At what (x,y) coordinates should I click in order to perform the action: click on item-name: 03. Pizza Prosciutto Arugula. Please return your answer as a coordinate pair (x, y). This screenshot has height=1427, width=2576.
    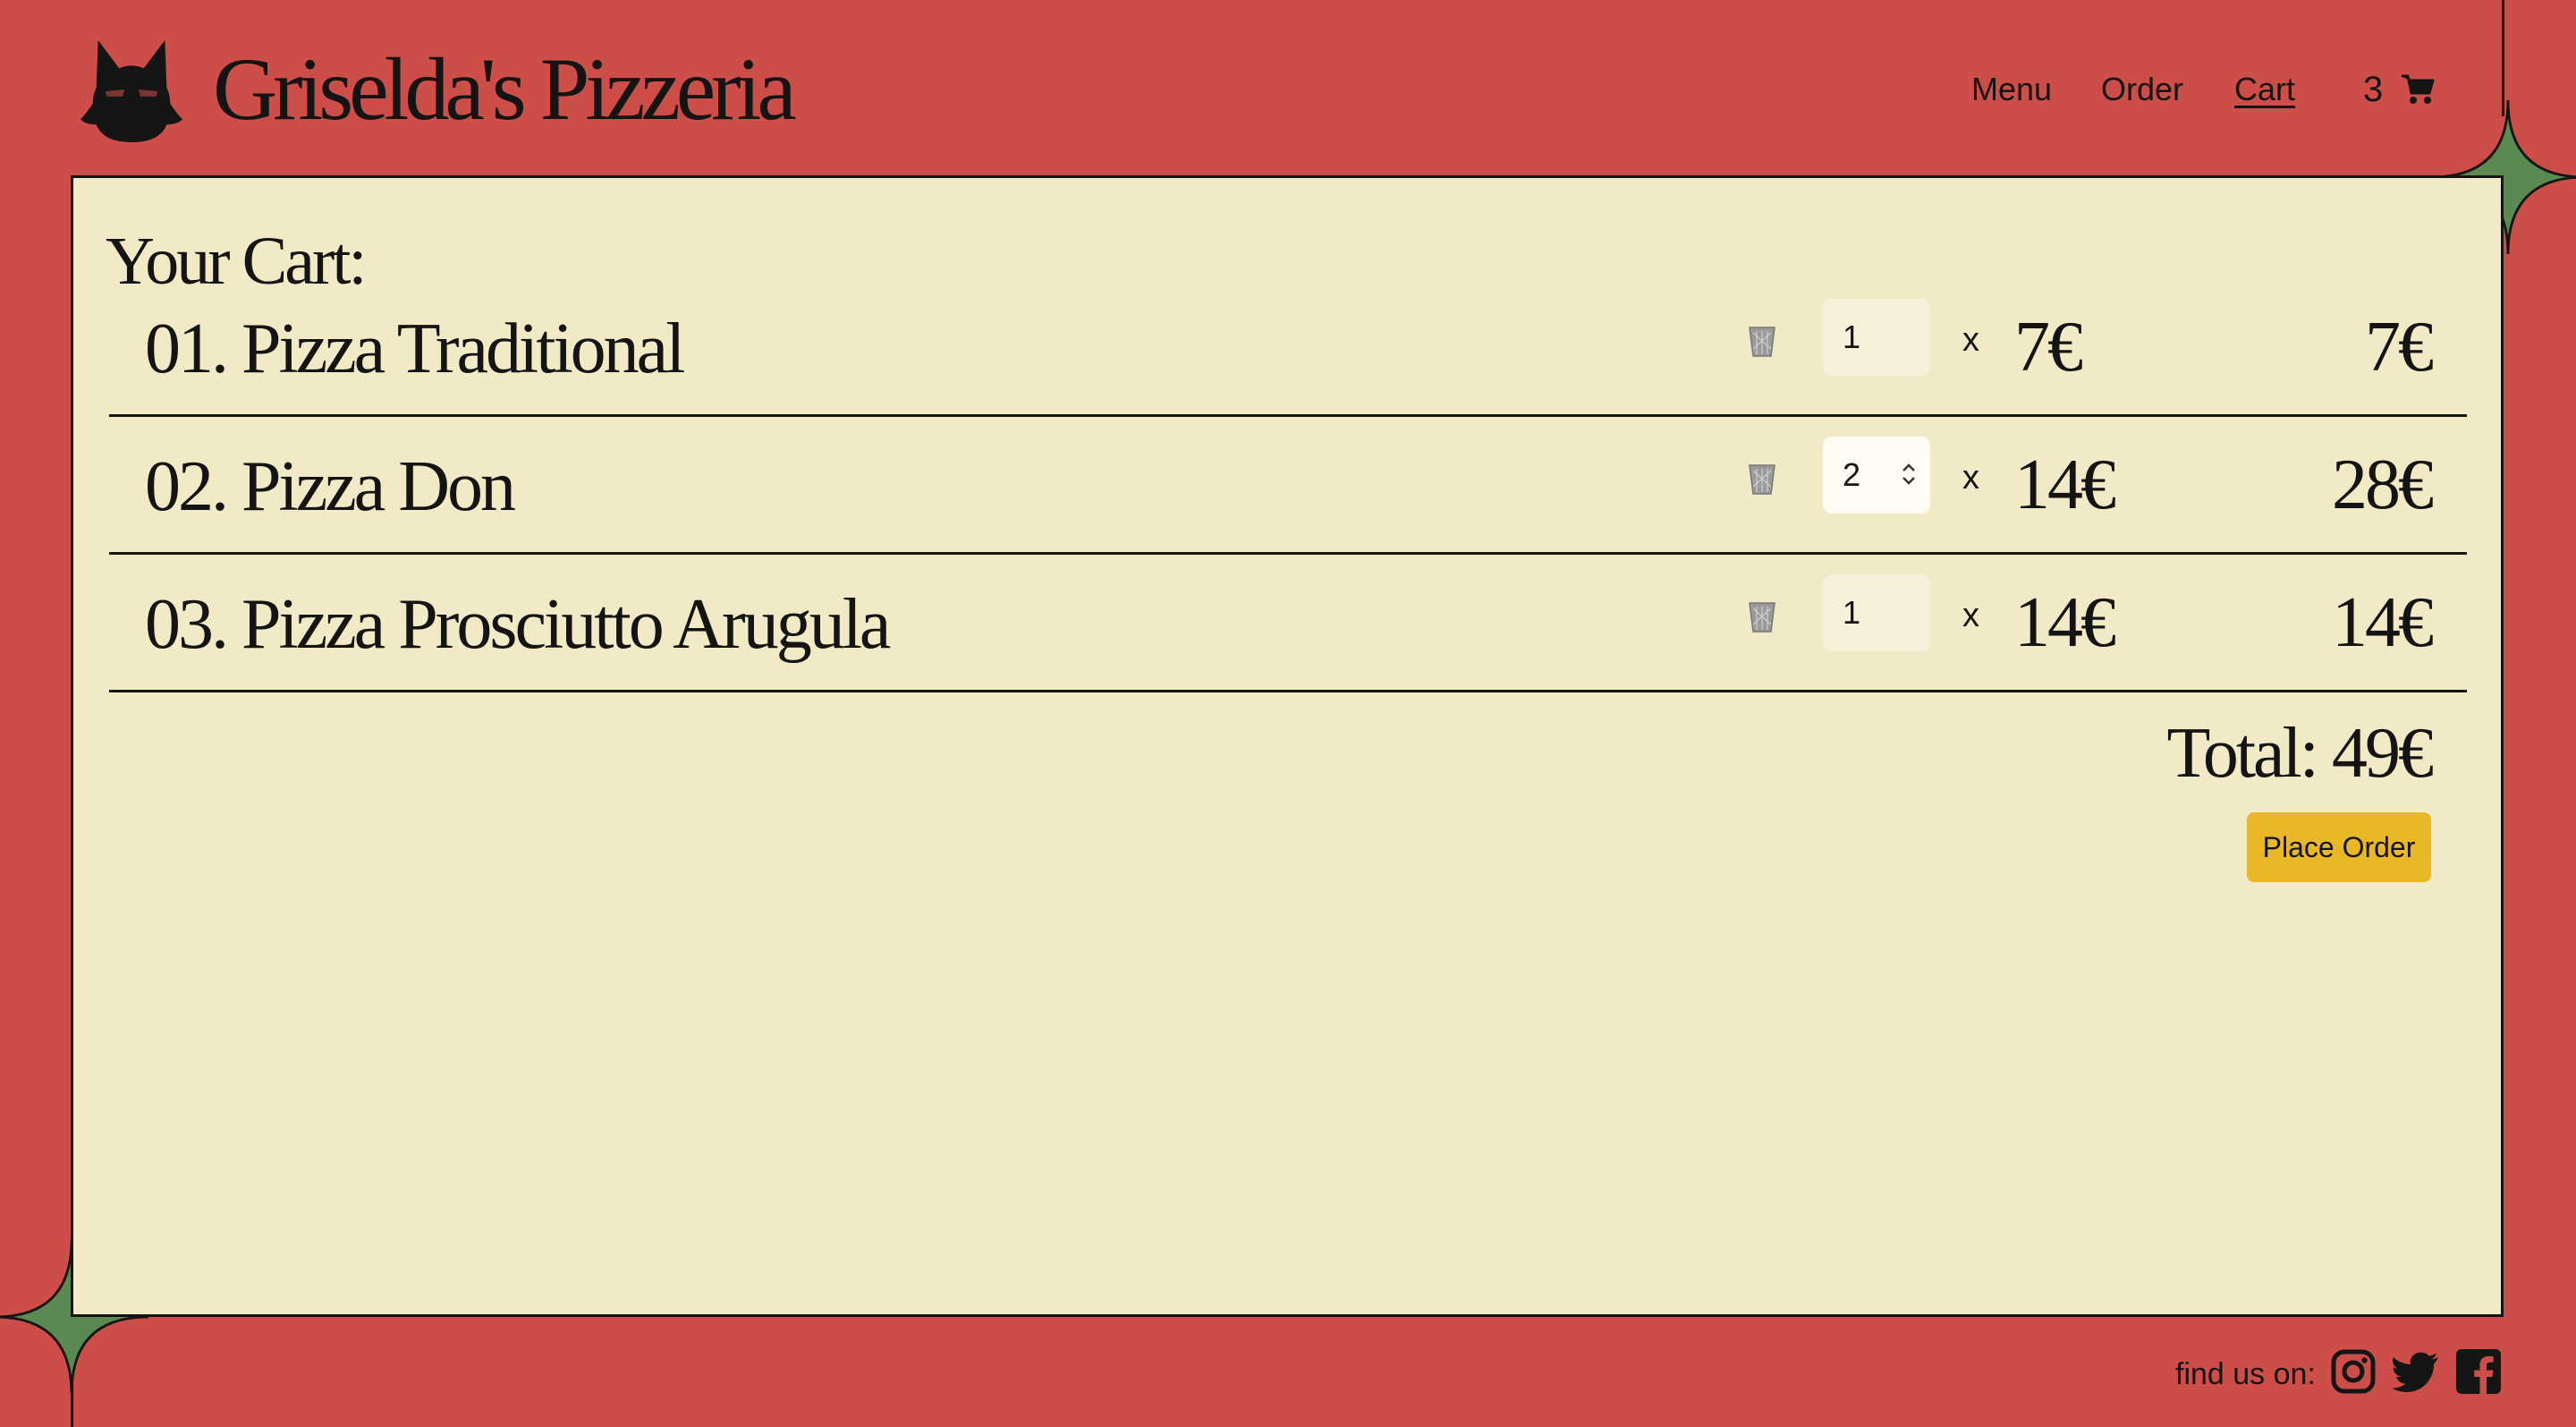
    Looking at the image, I should click on (518, 624).